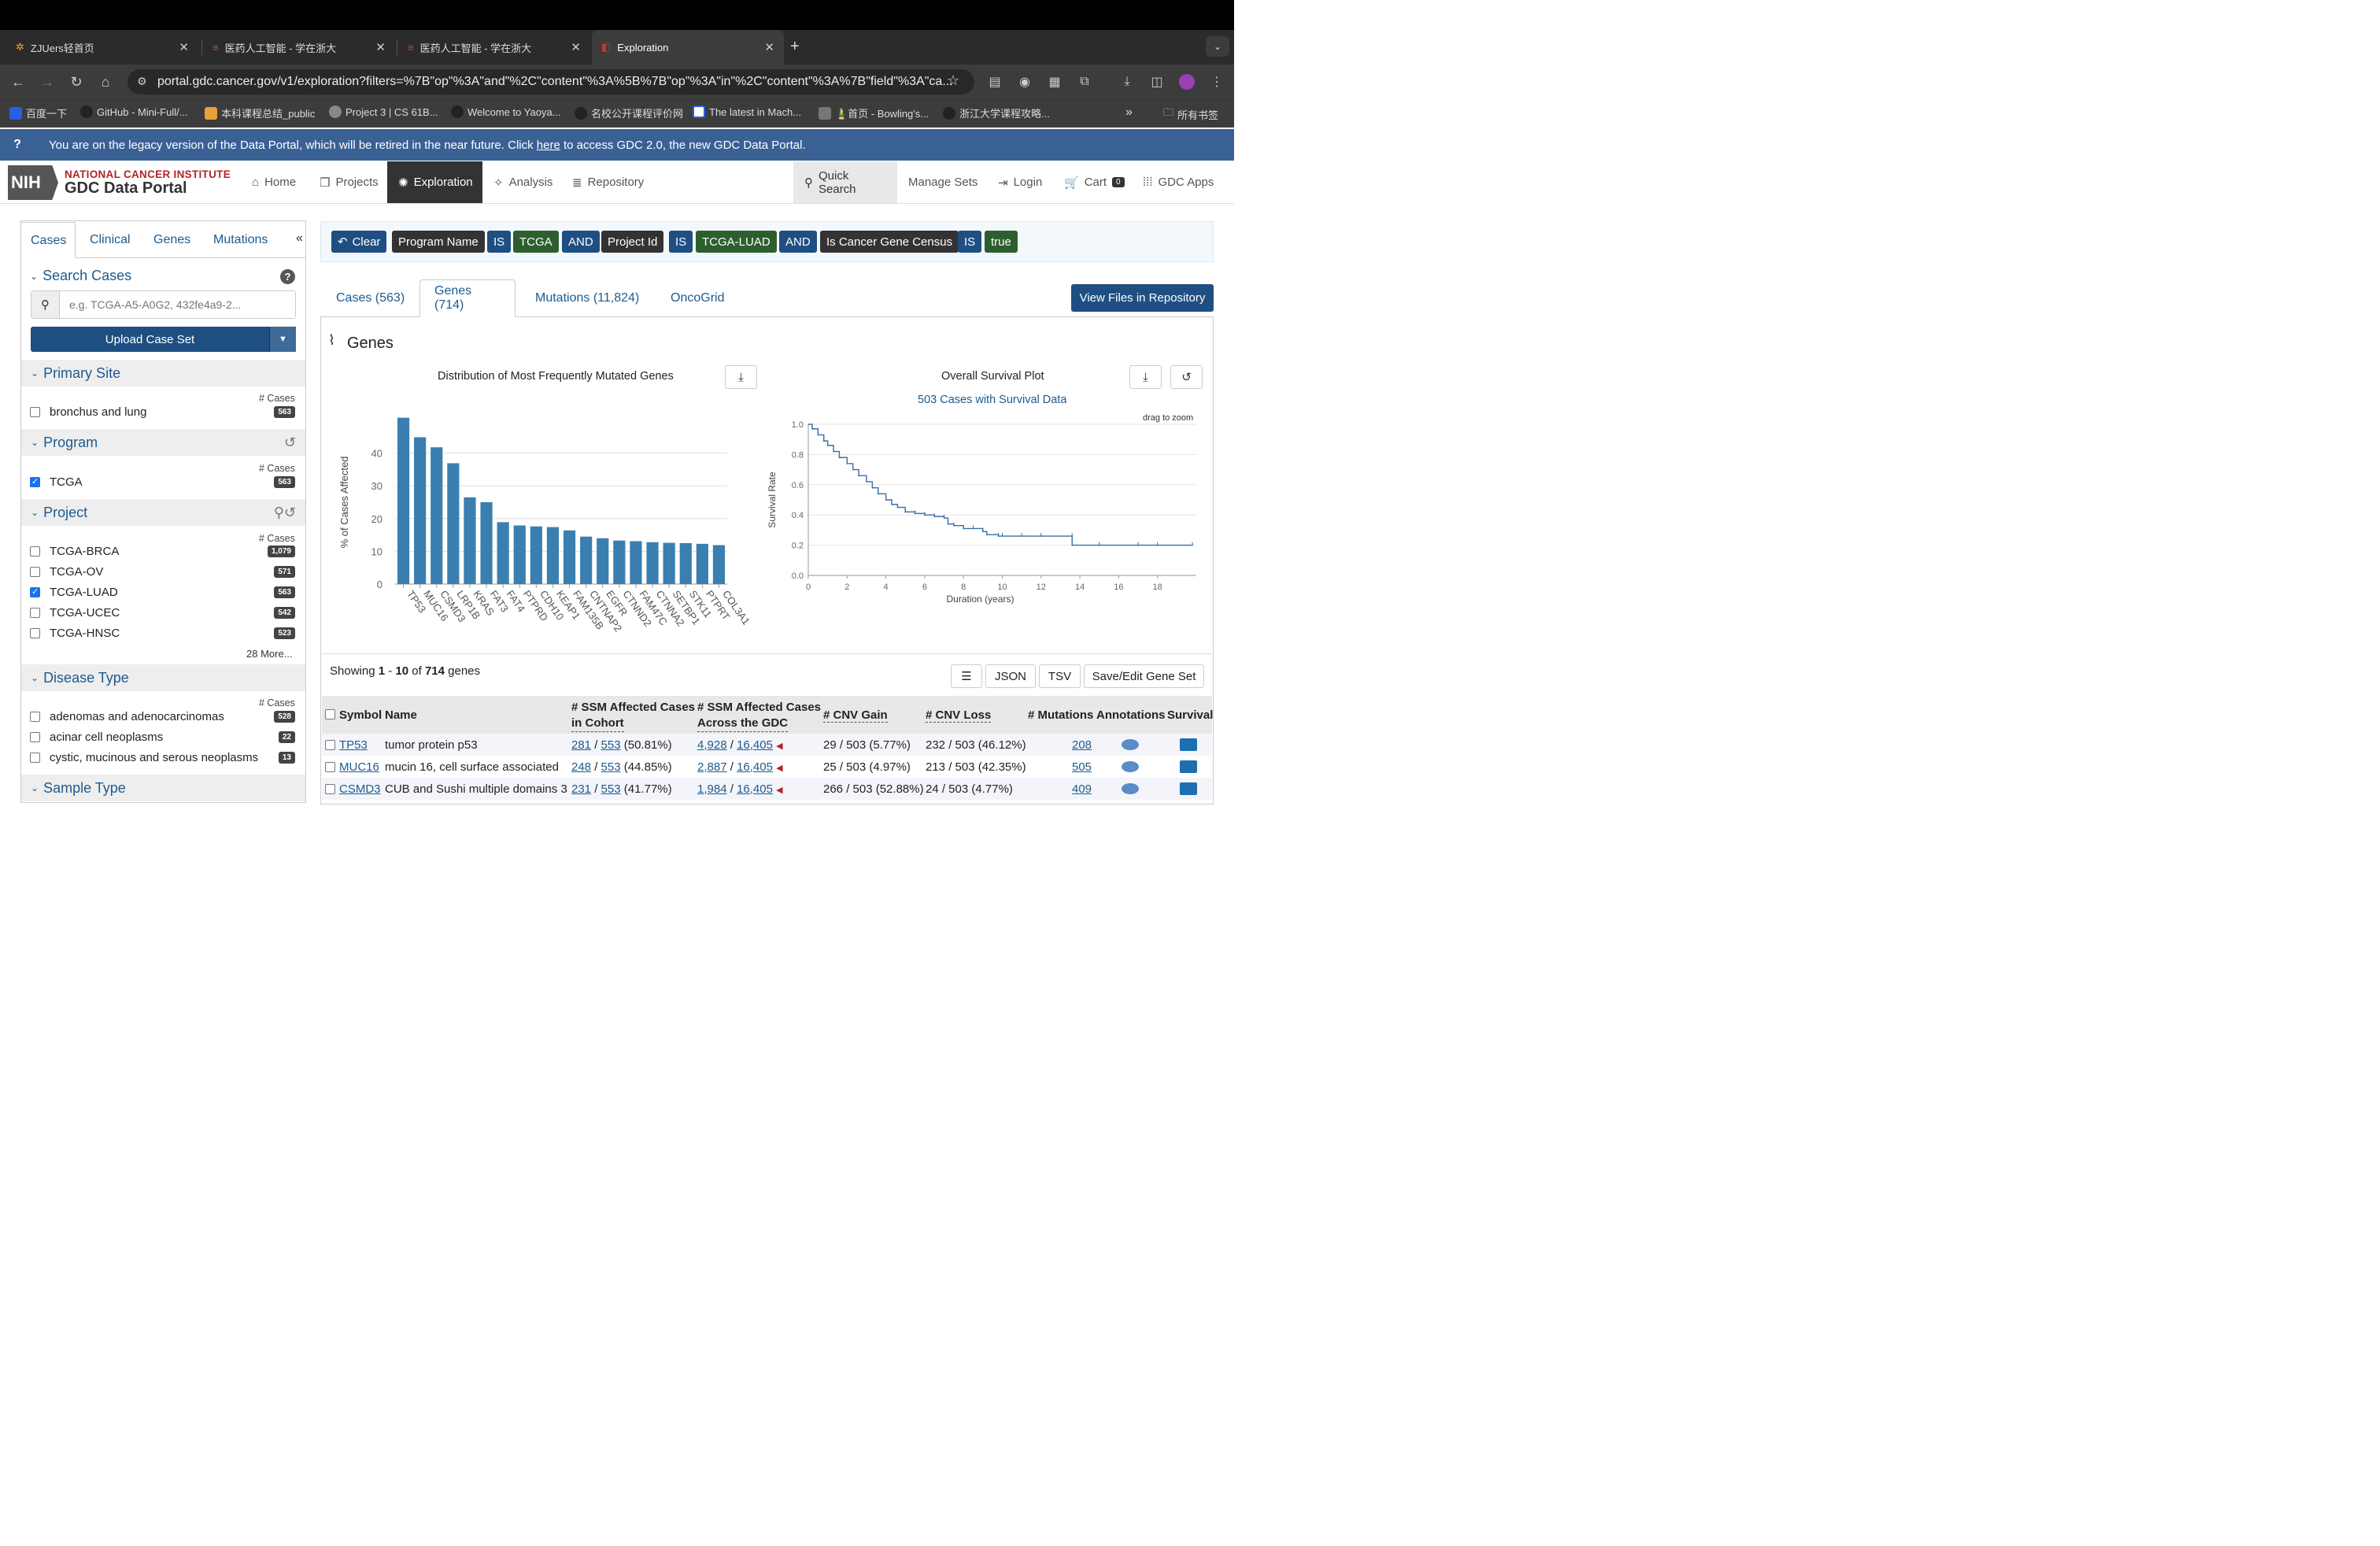 The image size is (2380, 1546). I want to click on facet-option: TCGA-UCEC 542, so click(162, 613).